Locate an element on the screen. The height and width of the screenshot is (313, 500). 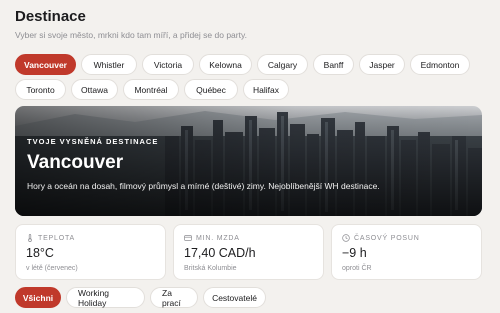
filter-chip-travelers: Cestovatelé is located at coordinates (234, 297).